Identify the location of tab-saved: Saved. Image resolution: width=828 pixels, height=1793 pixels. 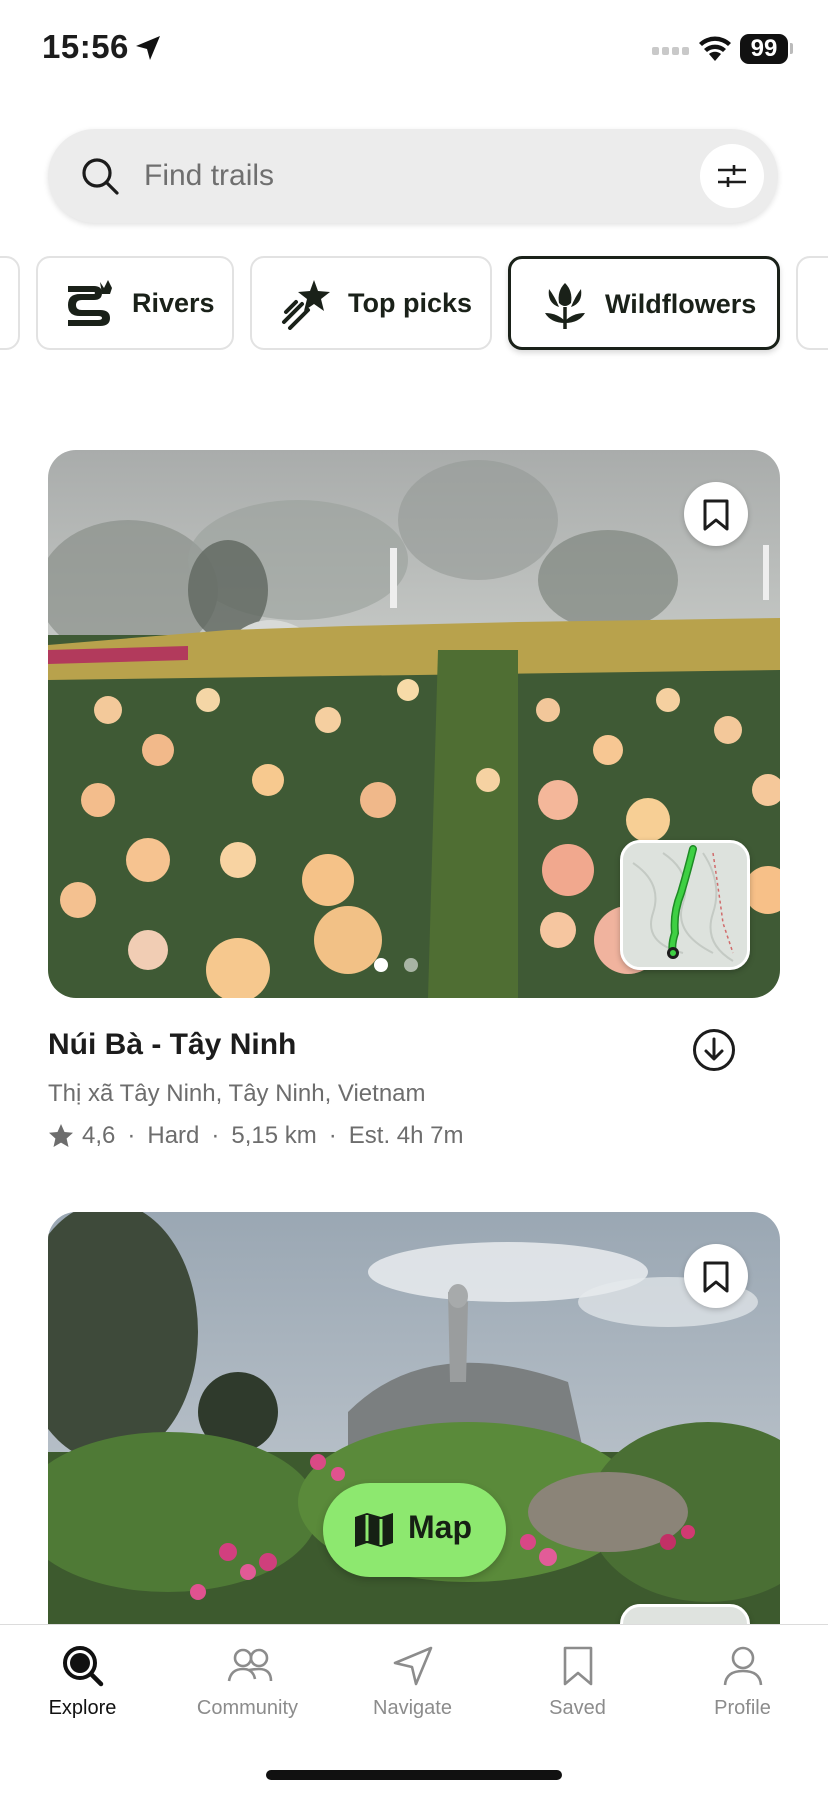
(577, 1680).